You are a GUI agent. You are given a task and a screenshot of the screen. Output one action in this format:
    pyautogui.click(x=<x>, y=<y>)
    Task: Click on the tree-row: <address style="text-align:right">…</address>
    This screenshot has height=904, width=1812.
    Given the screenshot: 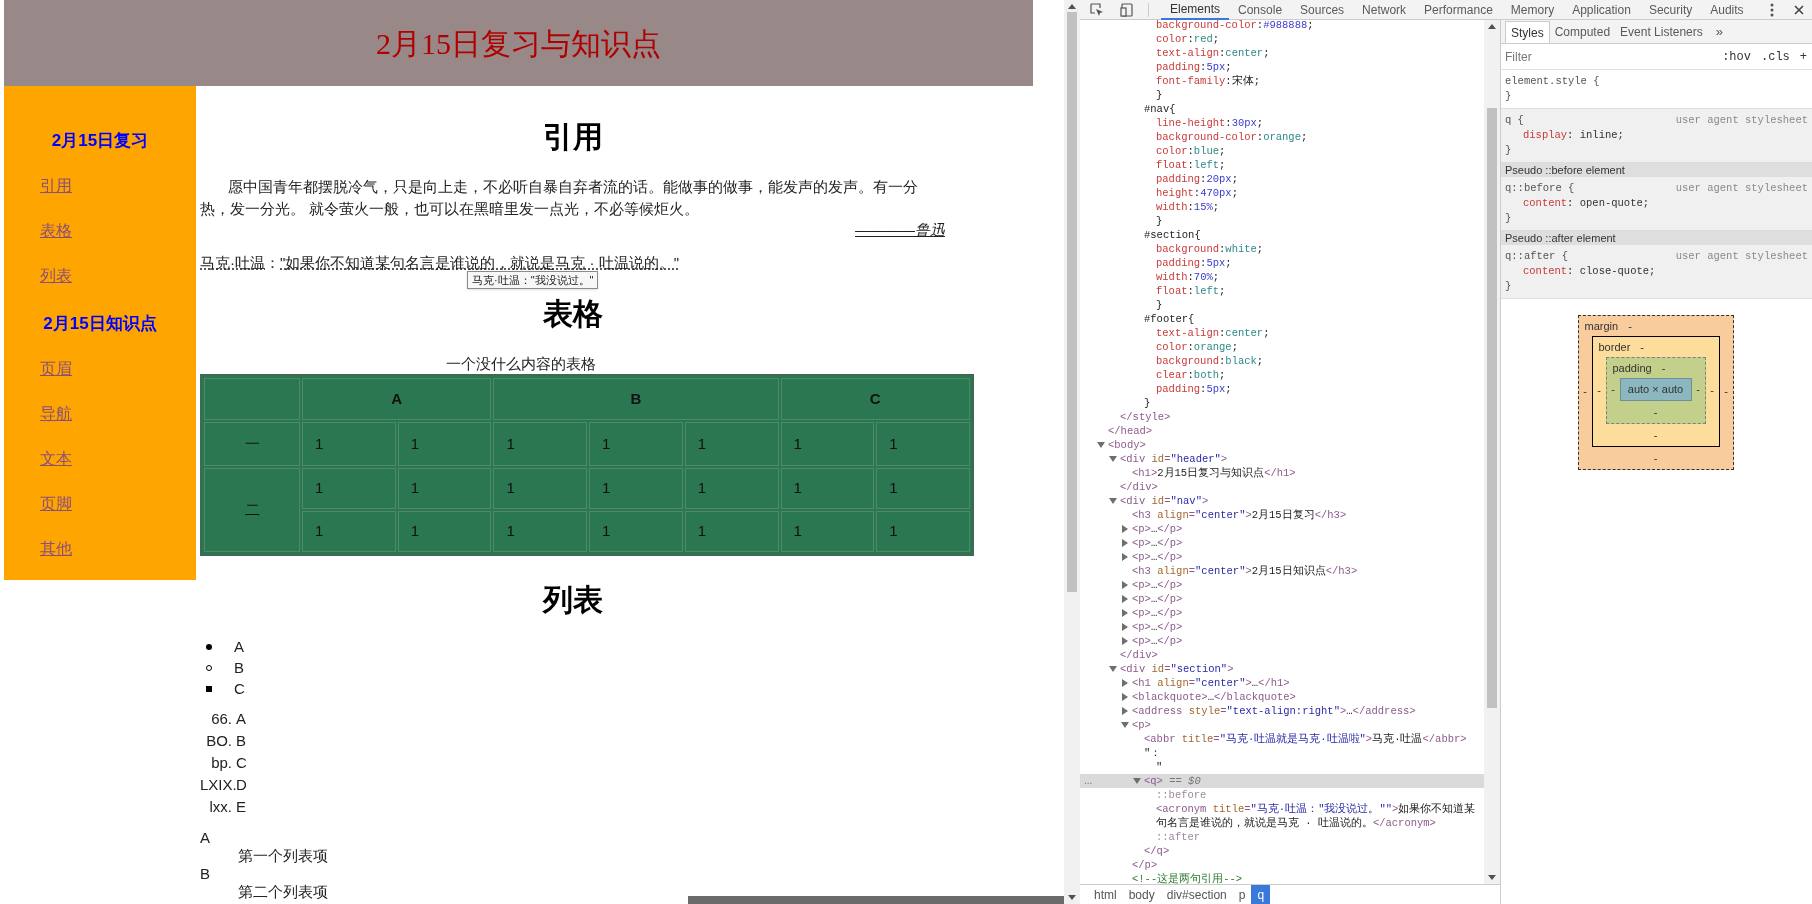 What is the action you would take?
    pyautogui.click(x=1268, y=711)
    